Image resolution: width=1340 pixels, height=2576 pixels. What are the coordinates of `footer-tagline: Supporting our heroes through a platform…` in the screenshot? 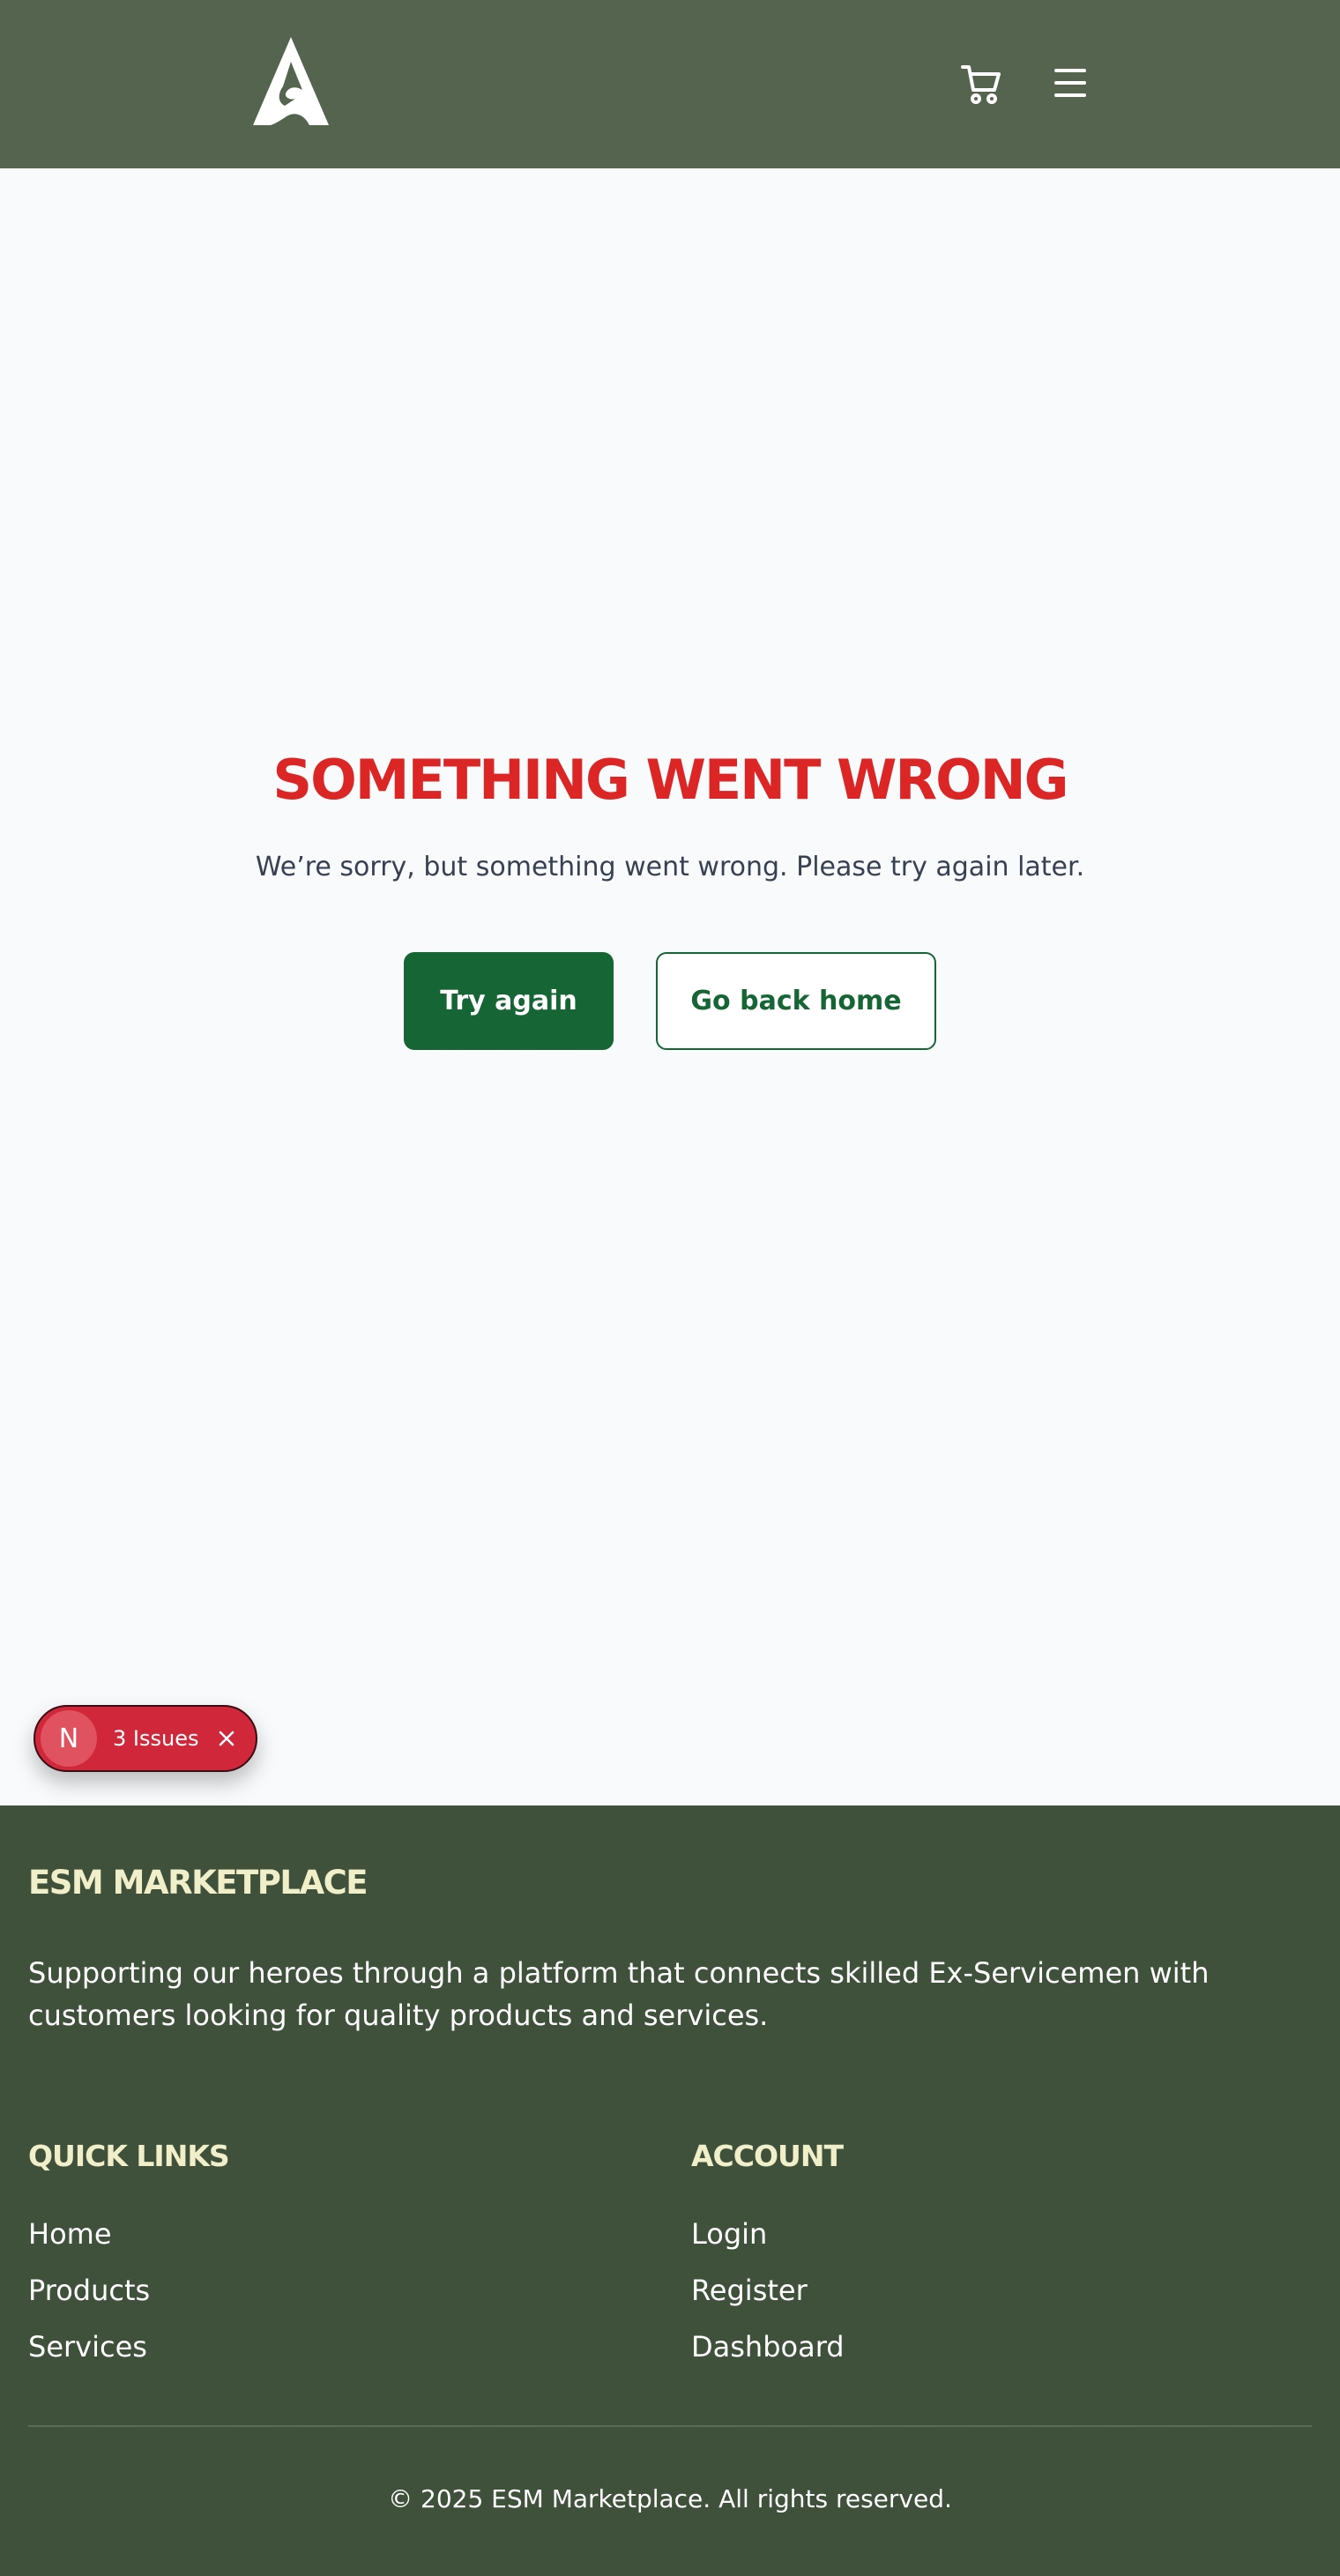 It's located at (619, 1994).